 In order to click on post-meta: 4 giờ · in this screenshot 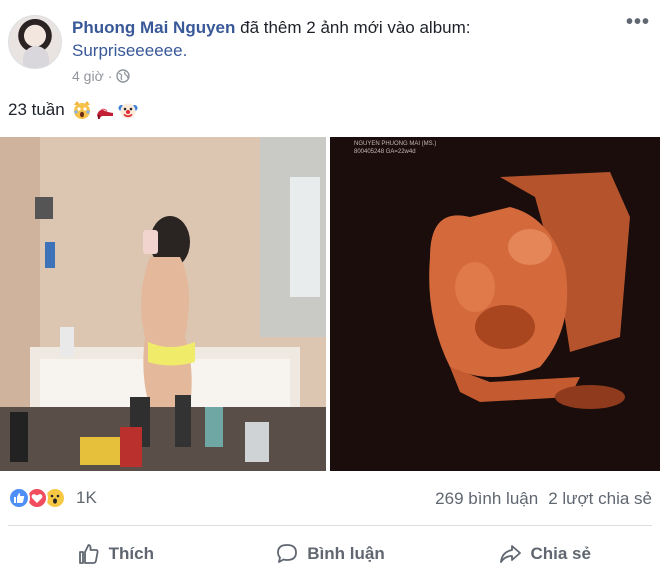, I will do `click(101, 76)`.